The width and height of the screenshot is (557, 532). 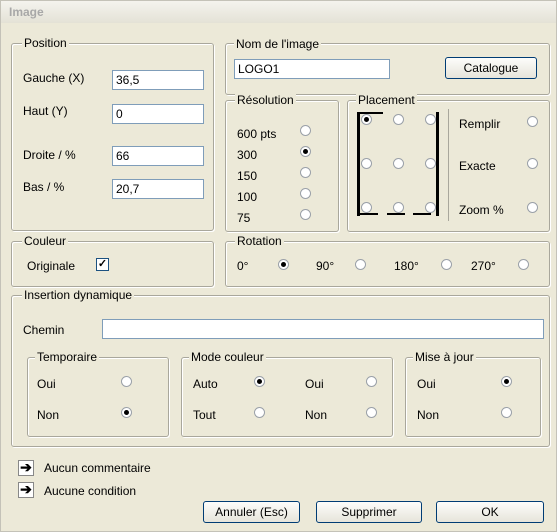 I want to click on temporaire-label-non: Non, so click(x=48, y=415).